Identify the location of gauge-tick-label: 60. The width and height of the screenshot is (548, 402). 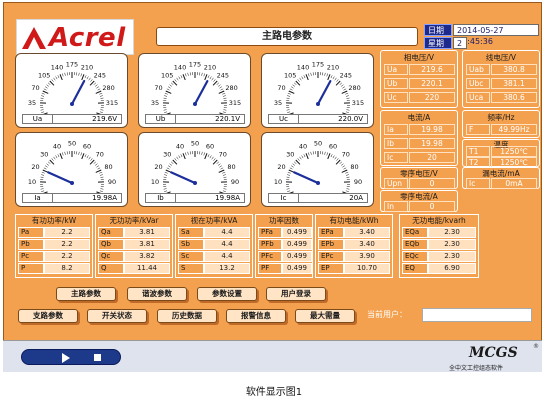
(210, 146).